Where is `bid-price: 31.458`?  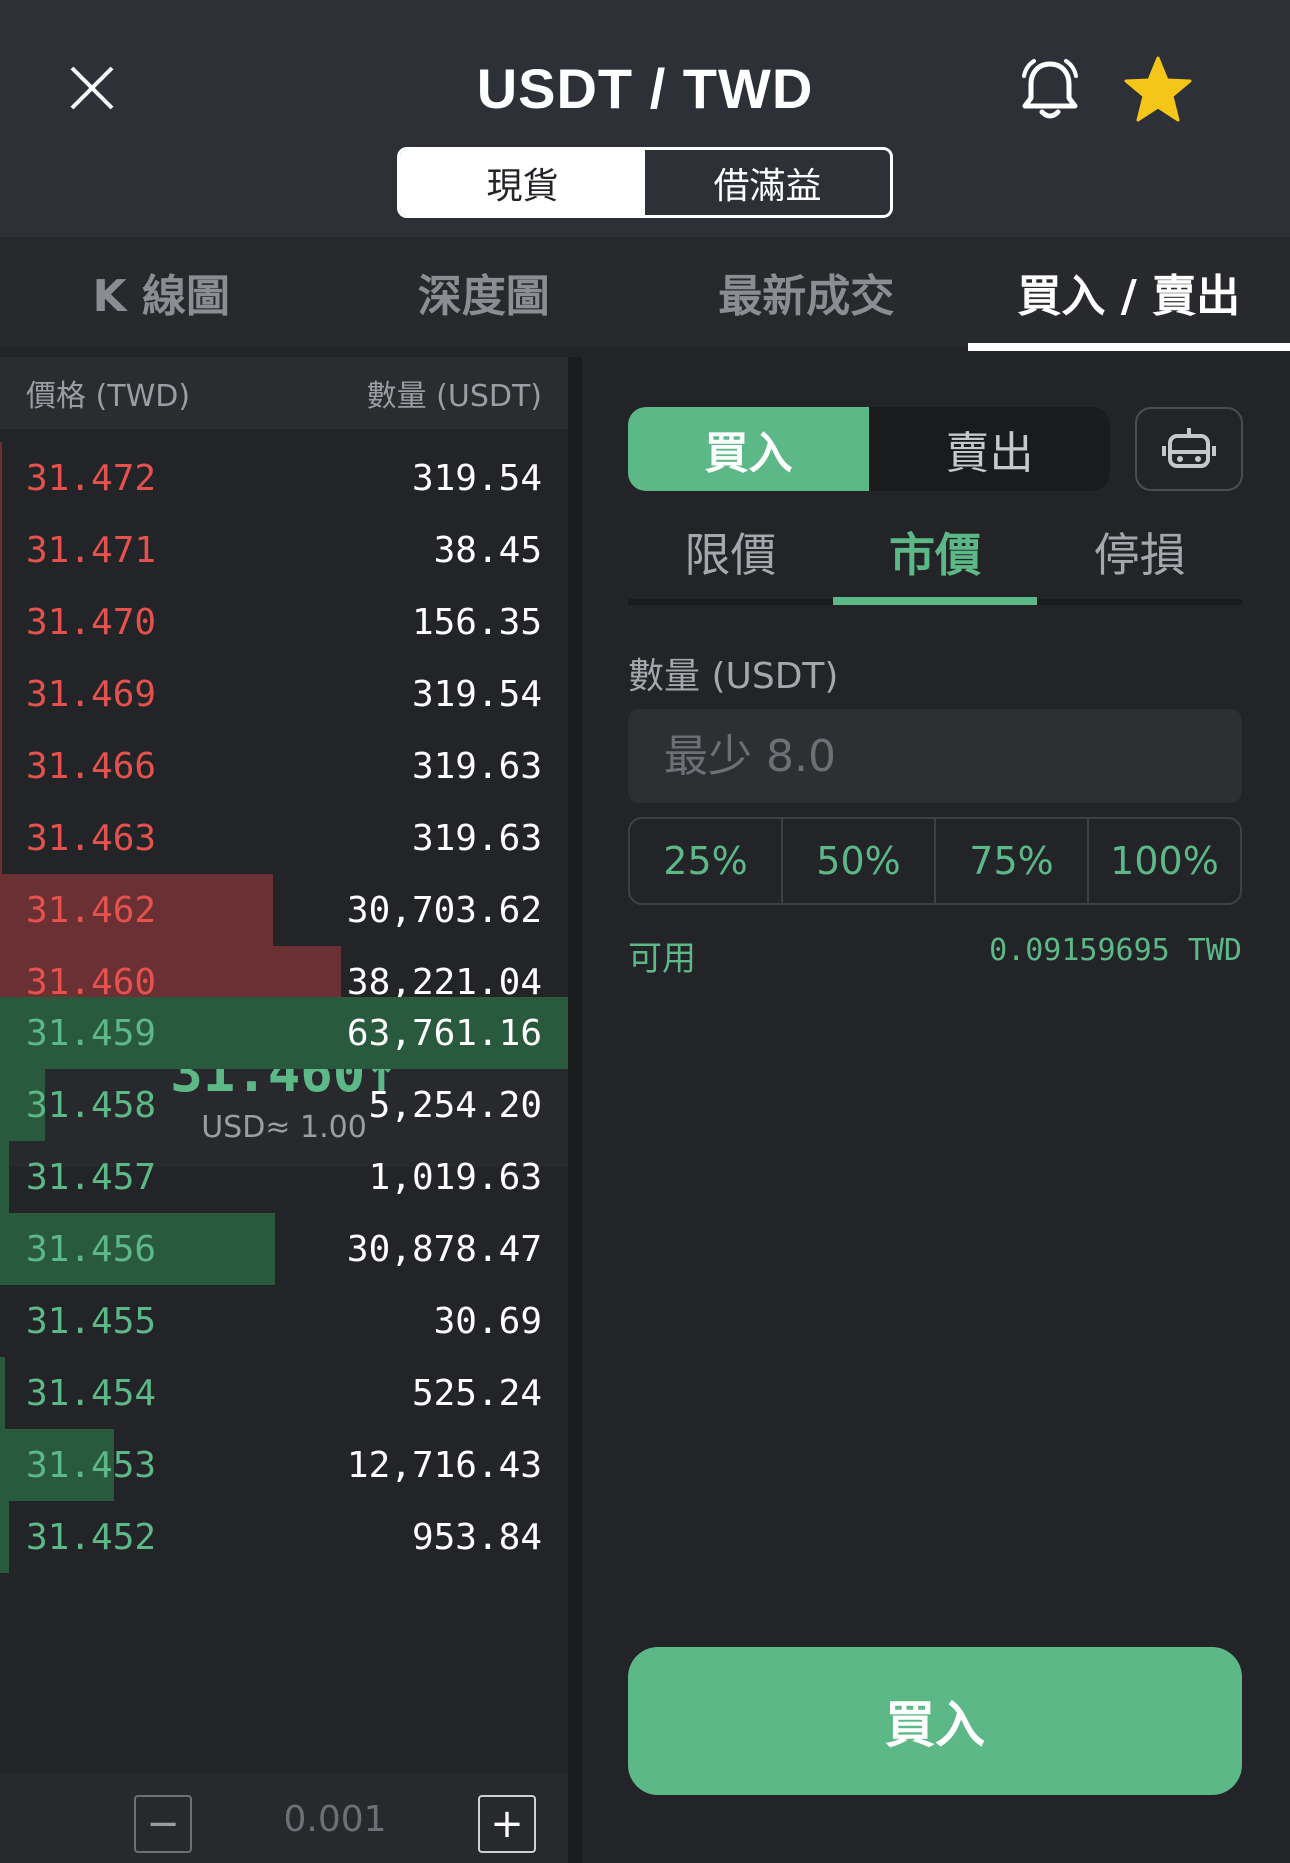 bid-price: 31.458 is located at coordinates (91, 1105).